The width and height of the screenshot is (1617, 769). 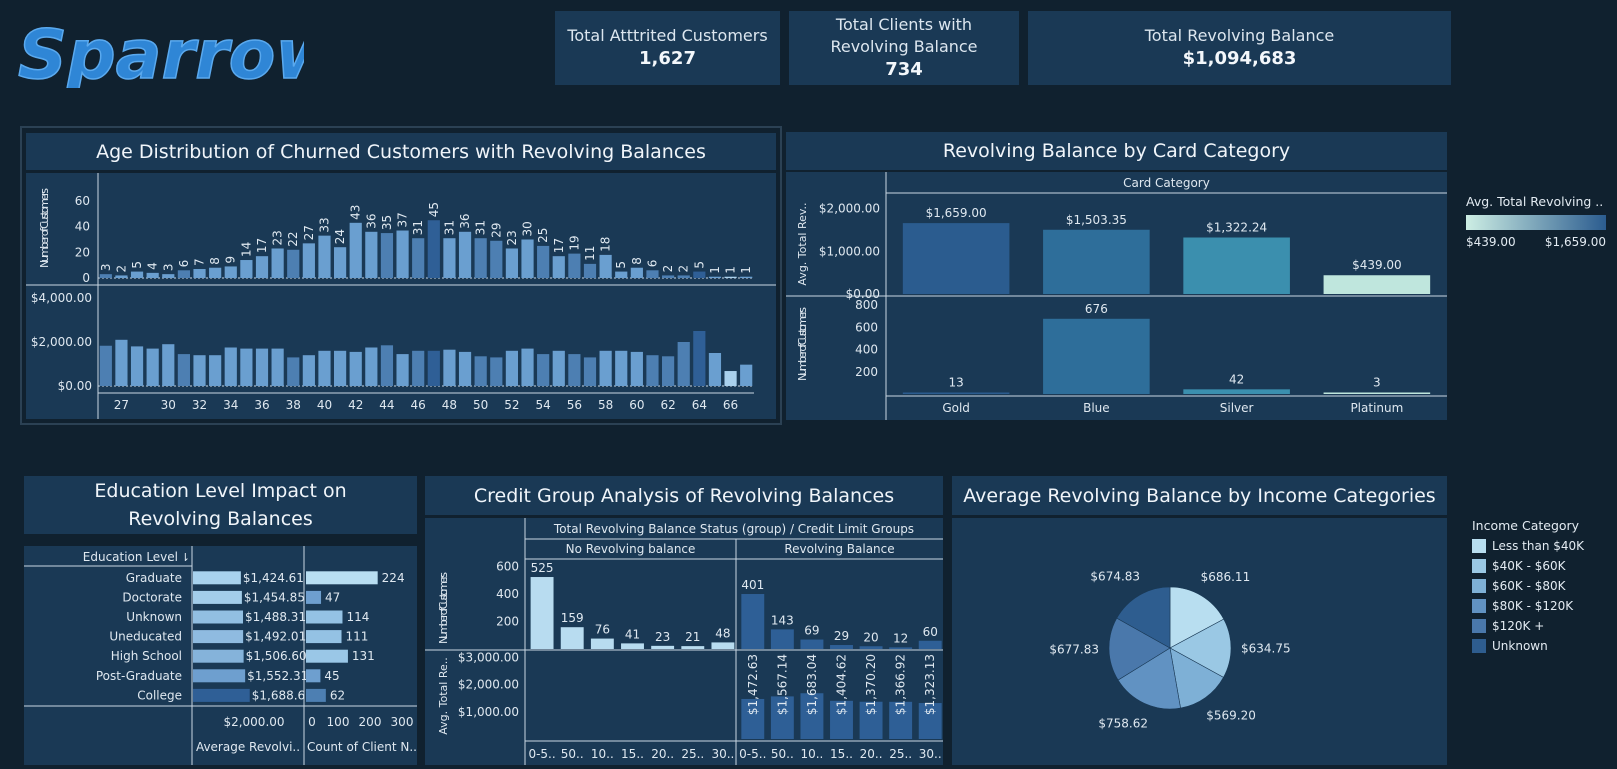 What do you see at coordinates (849, 209) in the screenshot?
I see `card-top-tick: $2,000.00` at bounding box center [849, 209].